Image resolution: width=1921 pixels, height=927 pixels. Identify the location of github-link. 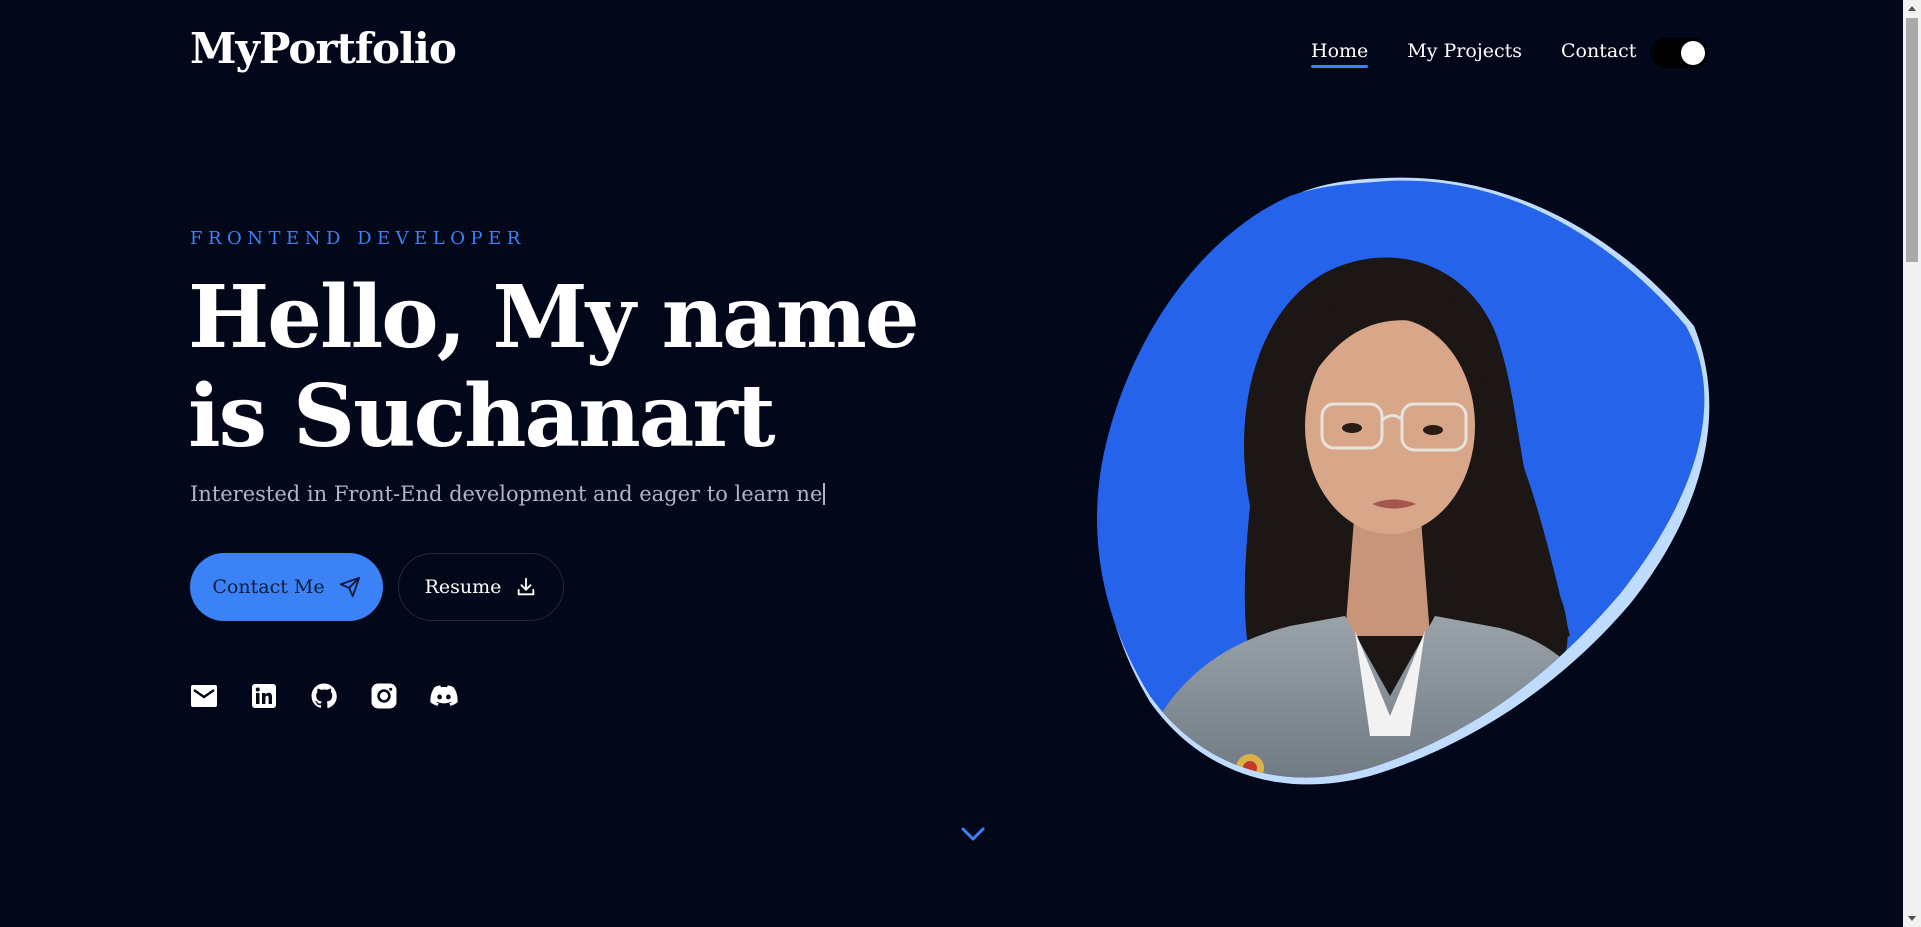
(324, 696).